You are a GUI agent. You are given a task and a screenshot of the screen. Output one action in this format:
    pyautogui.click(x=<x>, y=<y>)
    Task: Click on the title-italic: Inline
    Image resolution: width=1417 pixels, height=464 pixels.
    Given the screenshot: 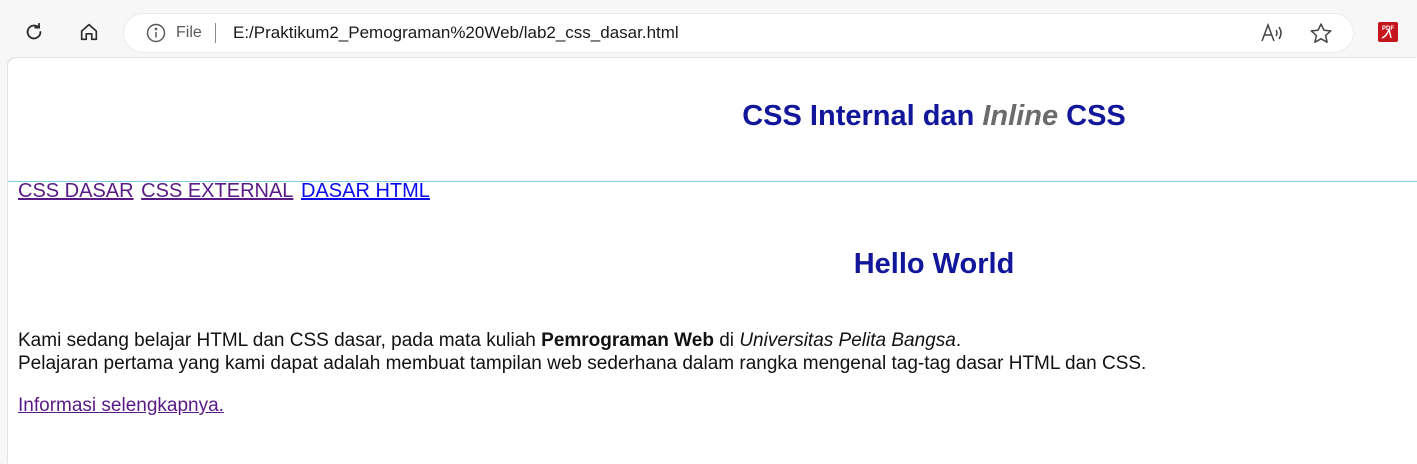 What is the action you would take?
    pyautogui.click(x=1020, y=116)
    